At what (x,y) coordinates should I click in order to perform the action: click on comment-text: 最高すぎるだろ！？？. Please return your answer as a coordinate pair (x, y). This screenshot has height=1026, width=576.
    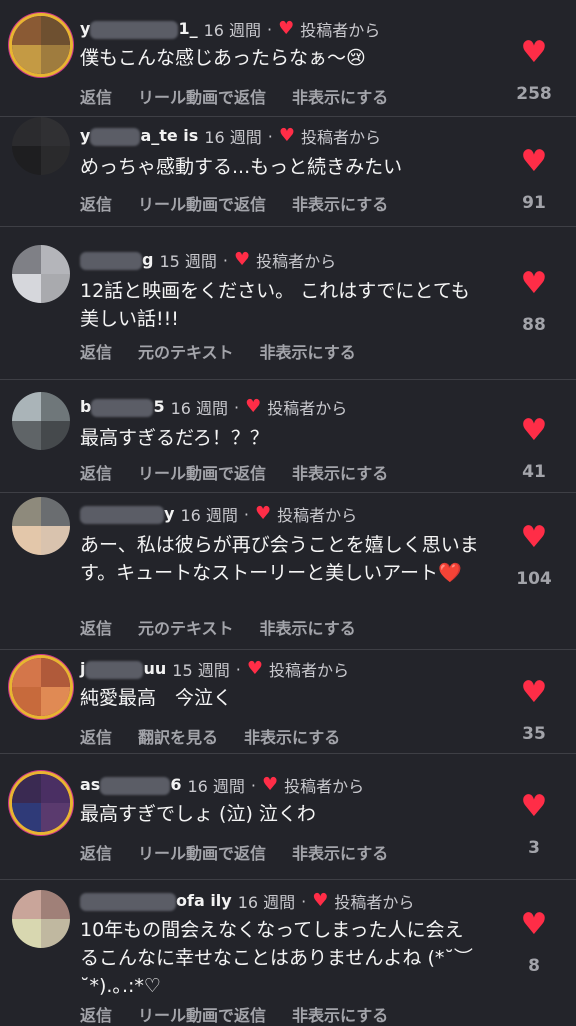
    Looking at the image, I should click on (174, 438).